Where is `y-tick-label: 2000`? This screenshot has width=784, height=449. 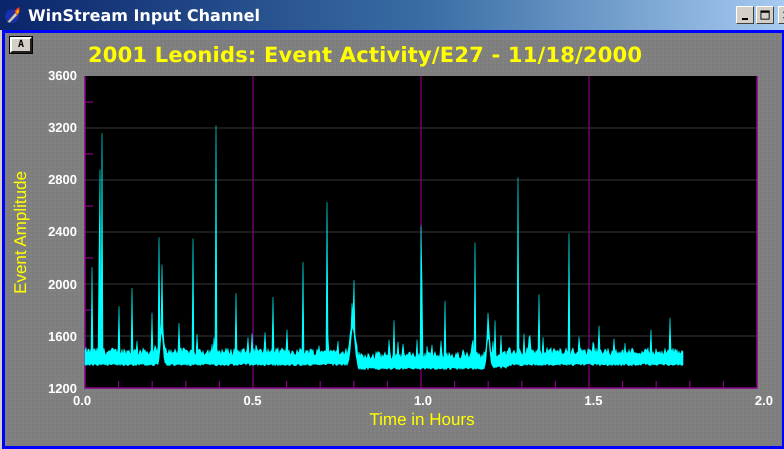
y-tick-label: 2000 is located at coordinates (62, 285).